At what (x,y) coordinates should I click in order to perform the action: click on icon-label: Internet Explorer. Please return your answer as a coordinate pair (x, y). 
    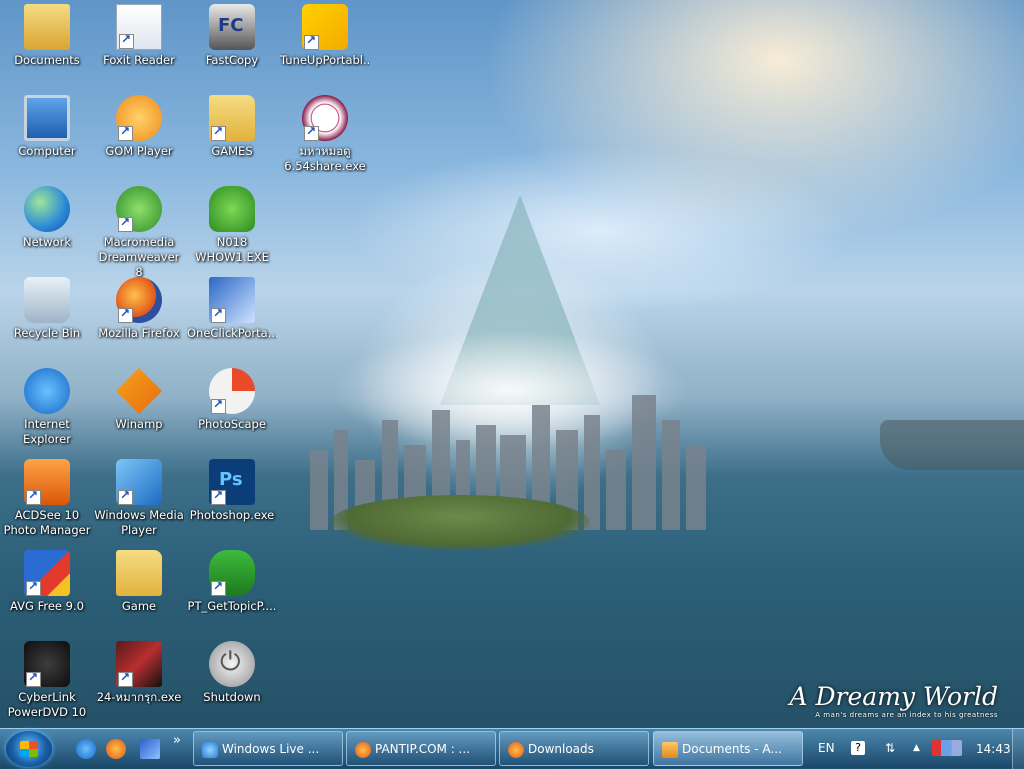
    Looking at the image, I should click on (47, 431).